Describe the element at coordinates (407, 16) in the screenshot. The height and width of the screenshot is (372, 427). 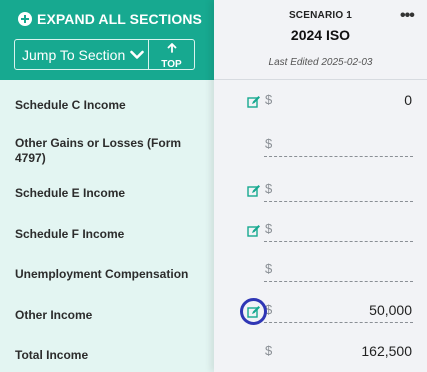
I see `more-options-icon: •••` at that location.